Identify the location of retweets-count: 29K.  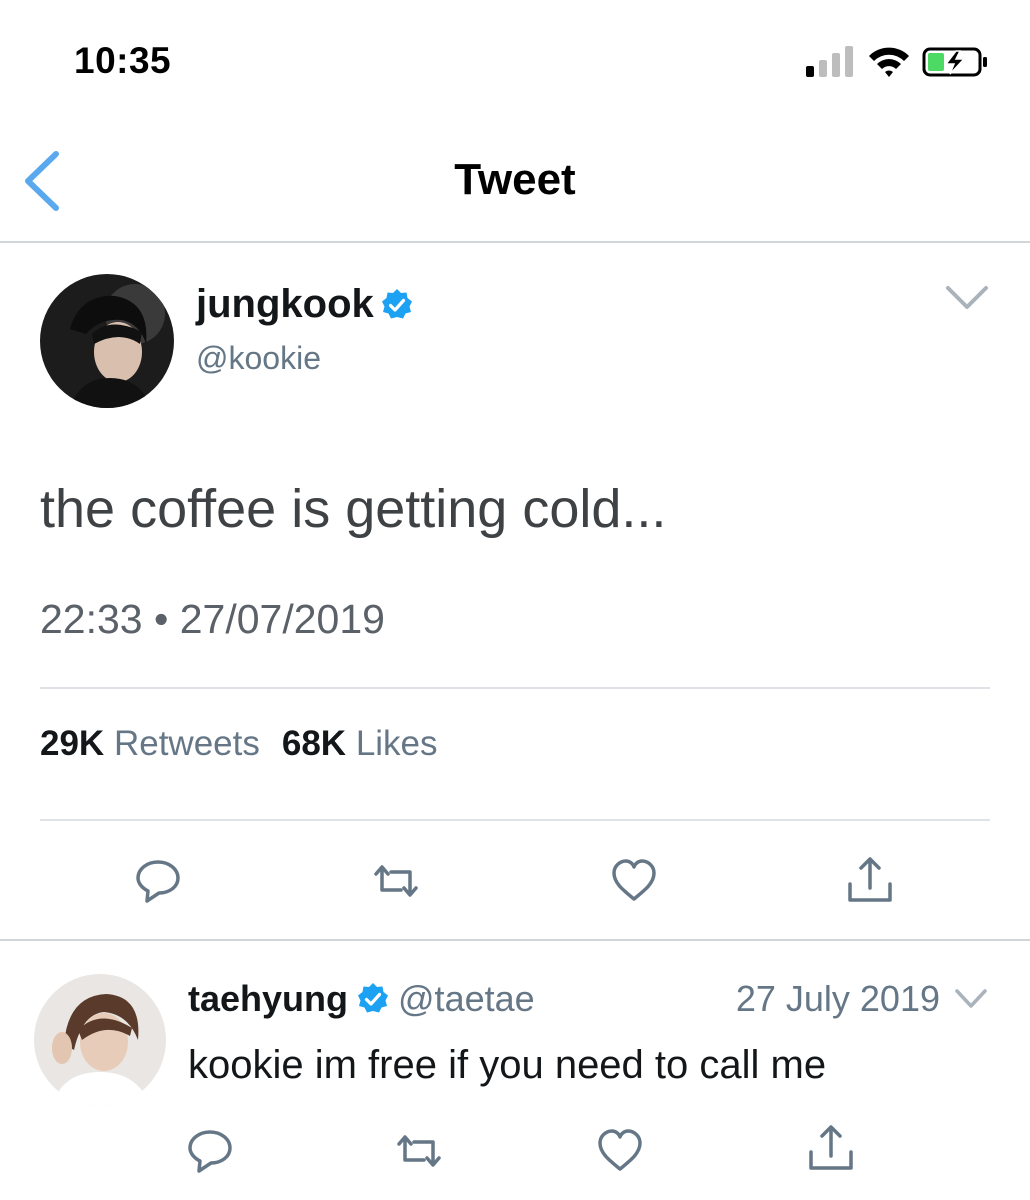
(72, 743).